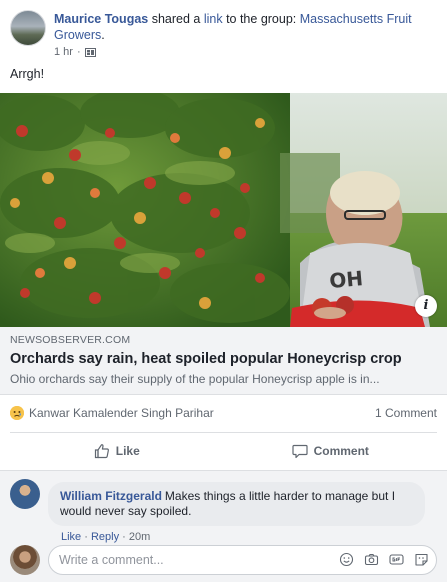  What do you see at coordinates (90, 52) in the screenshot?
I see `group-privacy-icon` at bounding box center [90, 52].